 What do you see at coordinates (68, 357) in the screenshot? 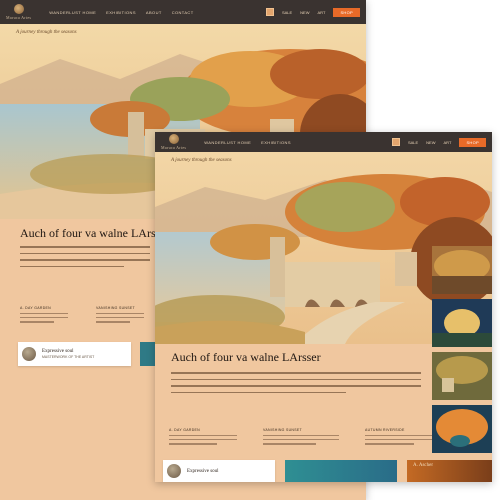
I see `card-subtitle: MASTERWORK OF THE ARTIST` at bounding box center [68, 357].